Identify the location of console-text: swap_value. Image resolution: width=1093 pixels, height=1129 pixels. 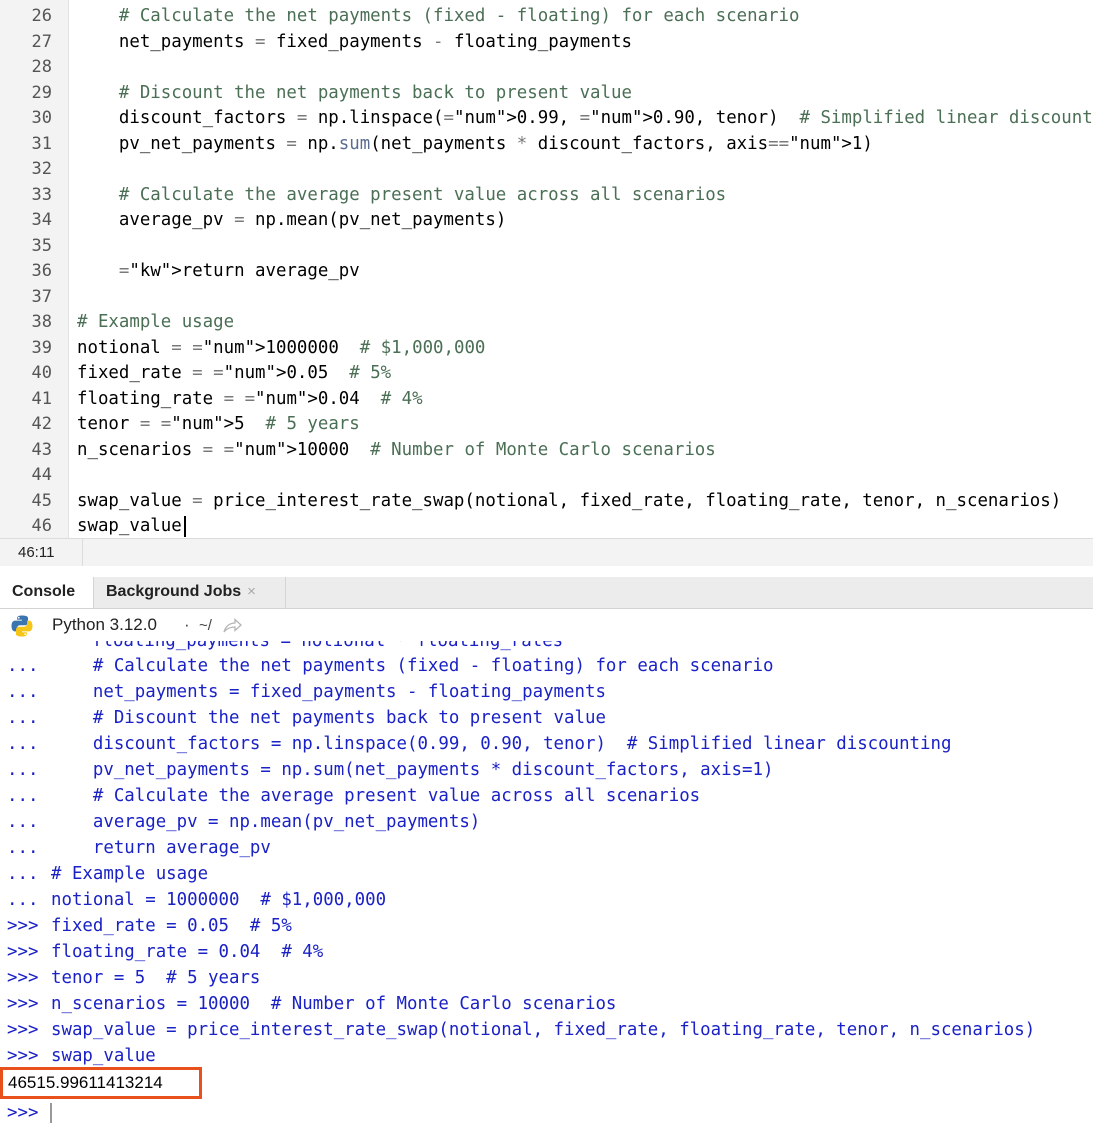
(103, 1056).